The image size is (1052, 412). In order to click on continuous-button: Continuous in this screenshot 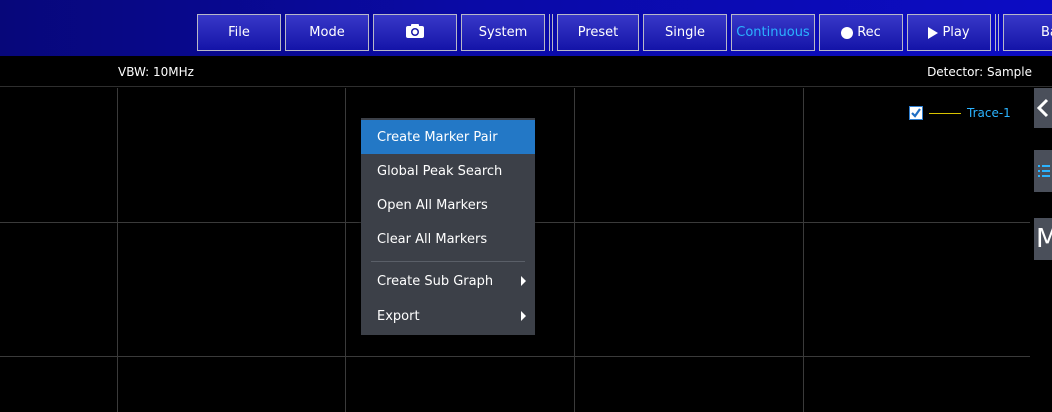, I will do `click(773, 32)`.